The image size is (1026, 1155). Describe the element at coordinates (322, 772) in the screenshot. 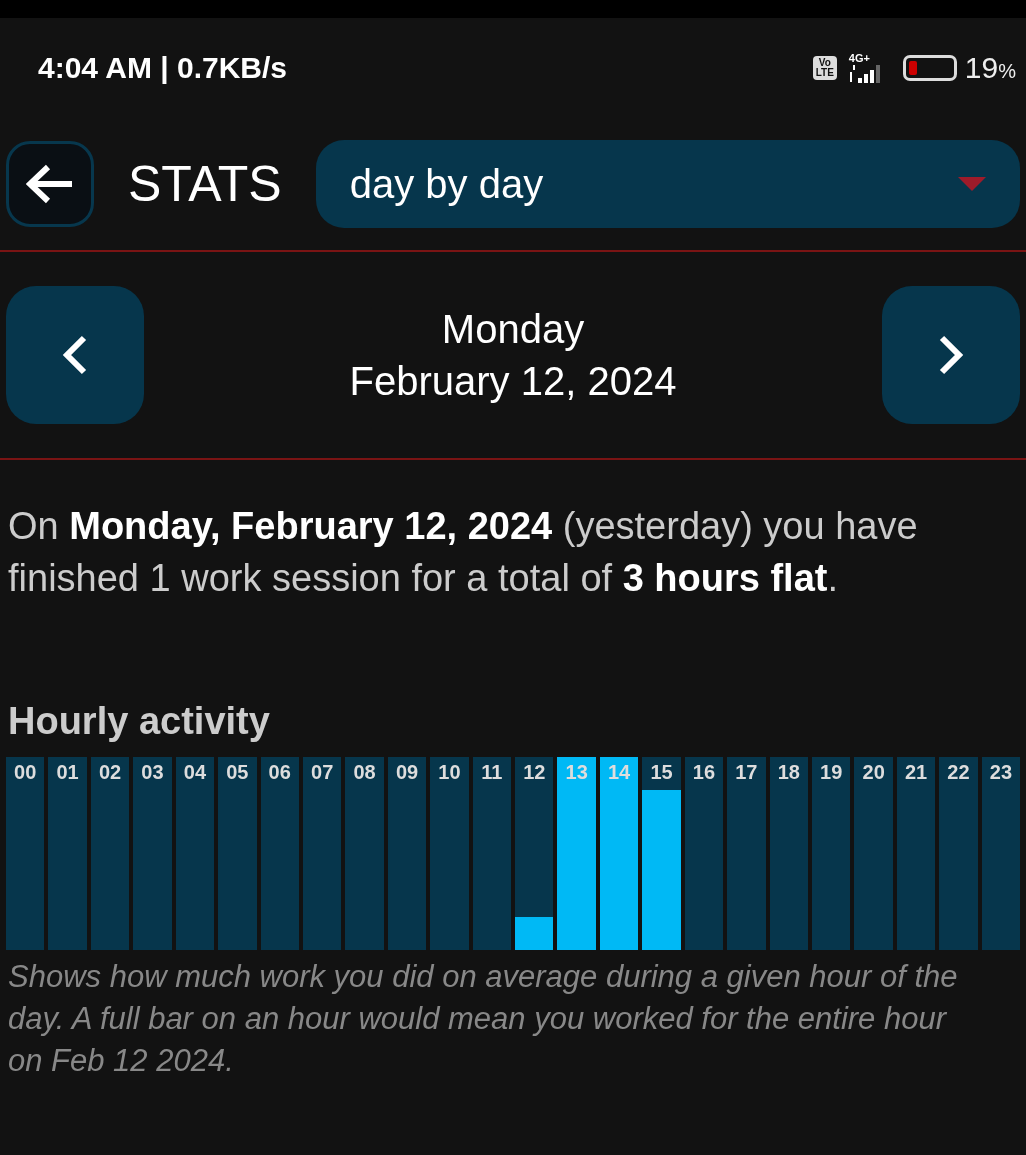

I see `hour-label: 07` at that location.